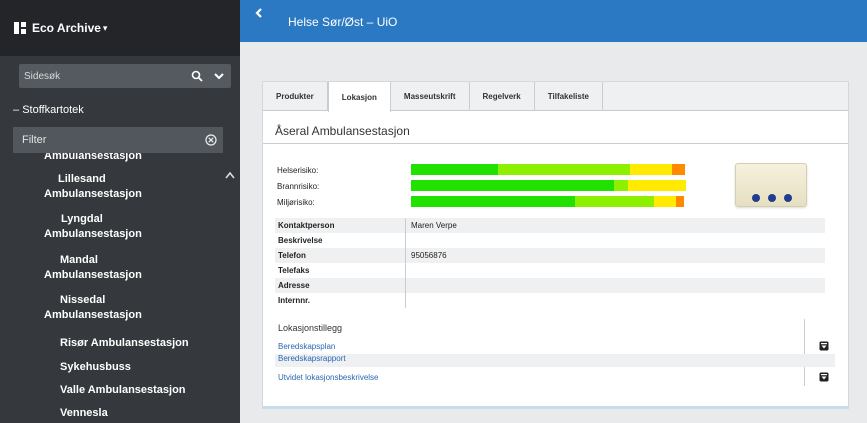 The height and width of the screenshot is (423, 867). What do you see at coordinates (259, 13) in the screenshot?
I see `collapse-sidebar-icon` at bounding box center [259, 13].